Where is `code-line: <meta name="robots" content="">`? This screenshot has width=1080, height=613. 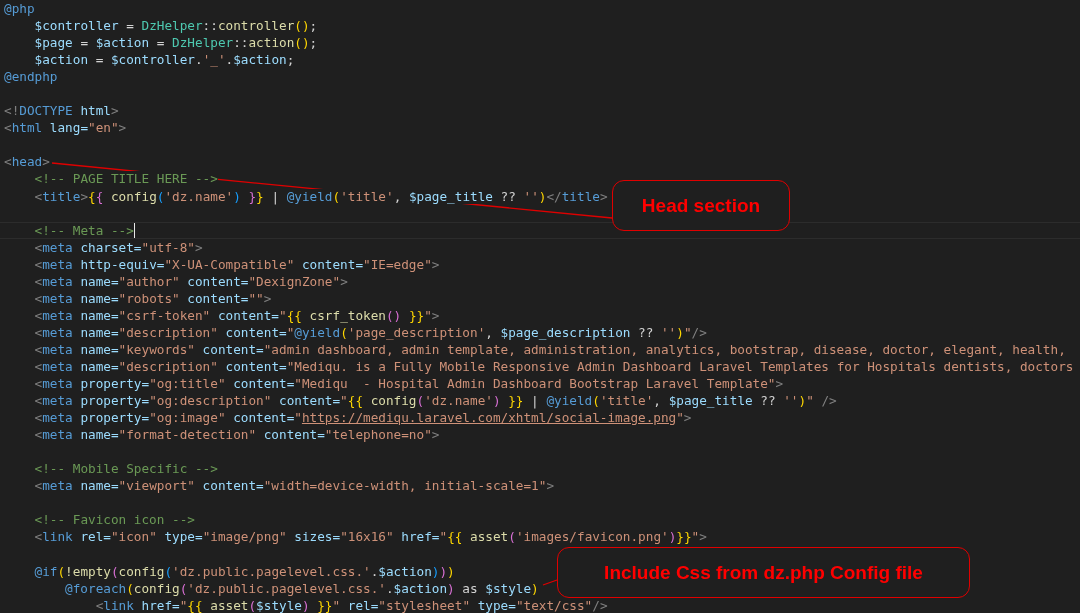
code-line: <meta name="robots" content=""> is located at coordinates (153, 298).